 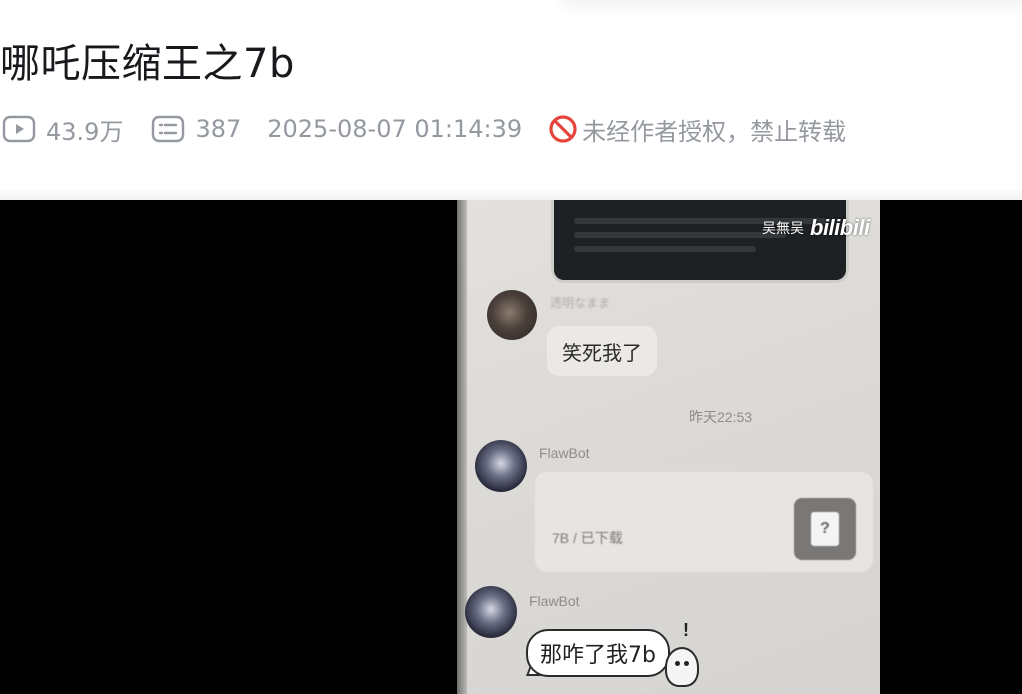 I want to click on sender-name: 透明なまま, so click(x=580, y=303).